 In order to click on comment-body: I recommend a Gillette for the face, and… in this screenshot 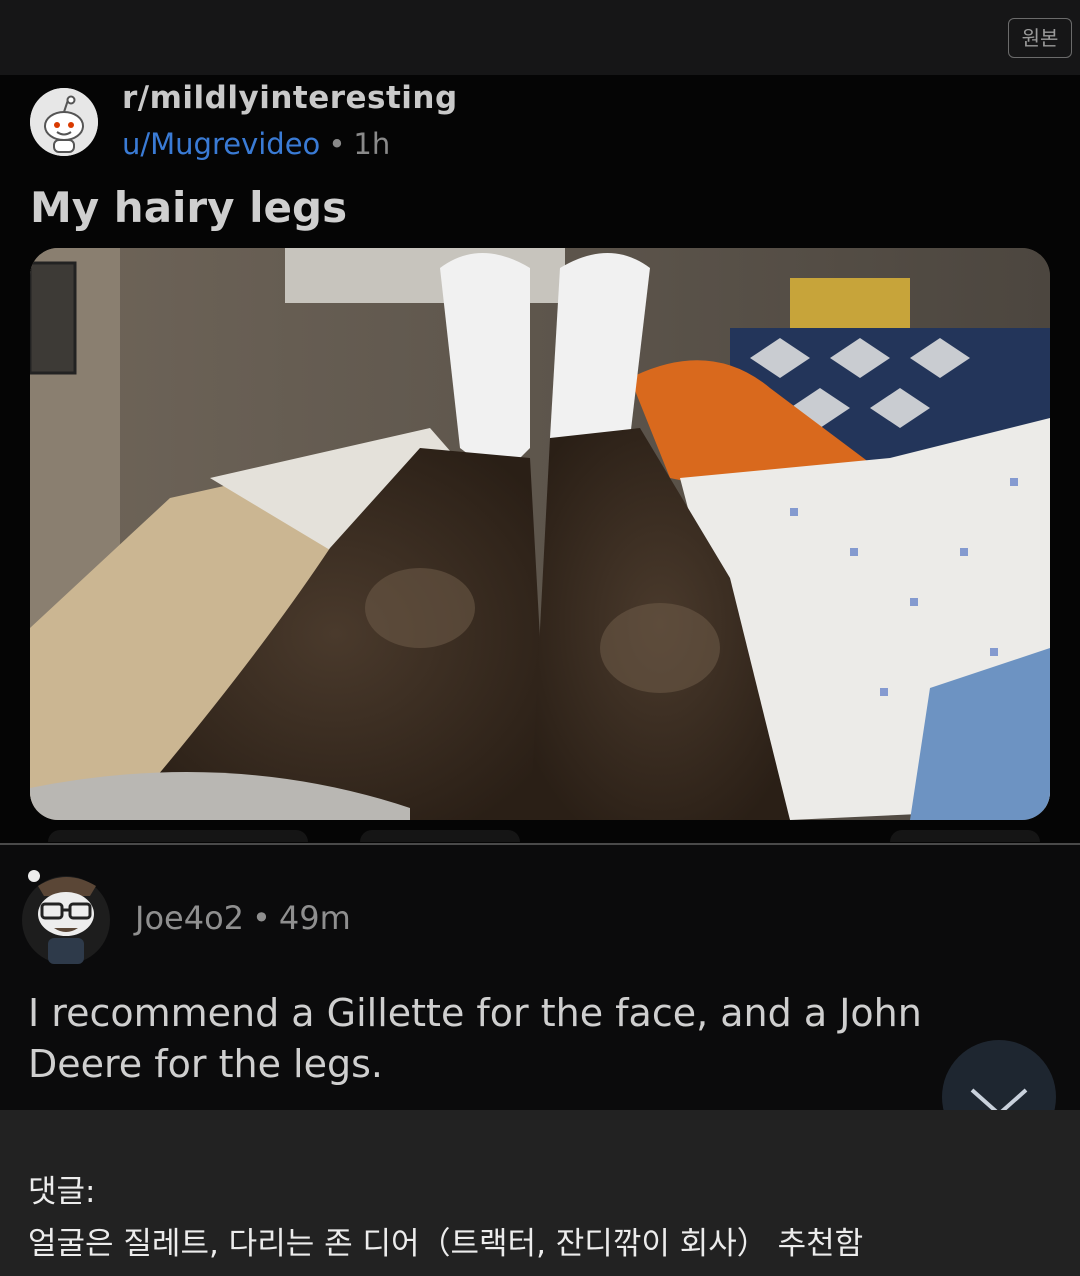, I will do `click(475, 1038)`.